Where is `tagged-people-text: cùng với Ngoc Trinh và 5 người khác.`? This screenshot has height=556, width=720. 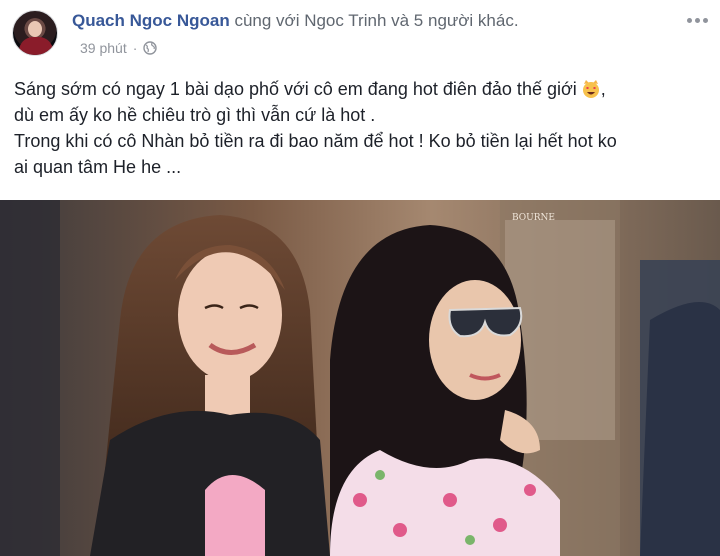
tagged-people-text: cùng với Ngoc Trinh và 5 người khác. is located at coordinates (376, 20).